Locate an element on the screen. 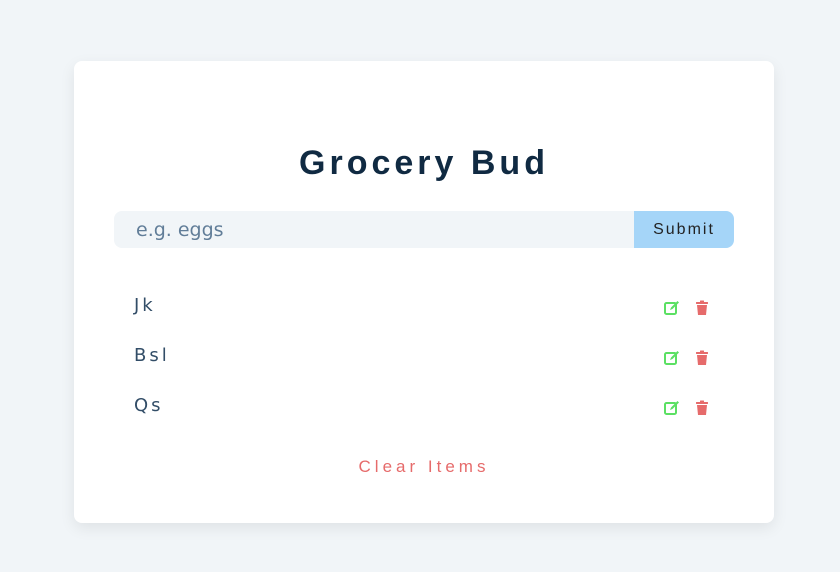 The width and height of the screenshot is (840, 572). page-title: Grocery Bud is located at coordinates (424, 163).